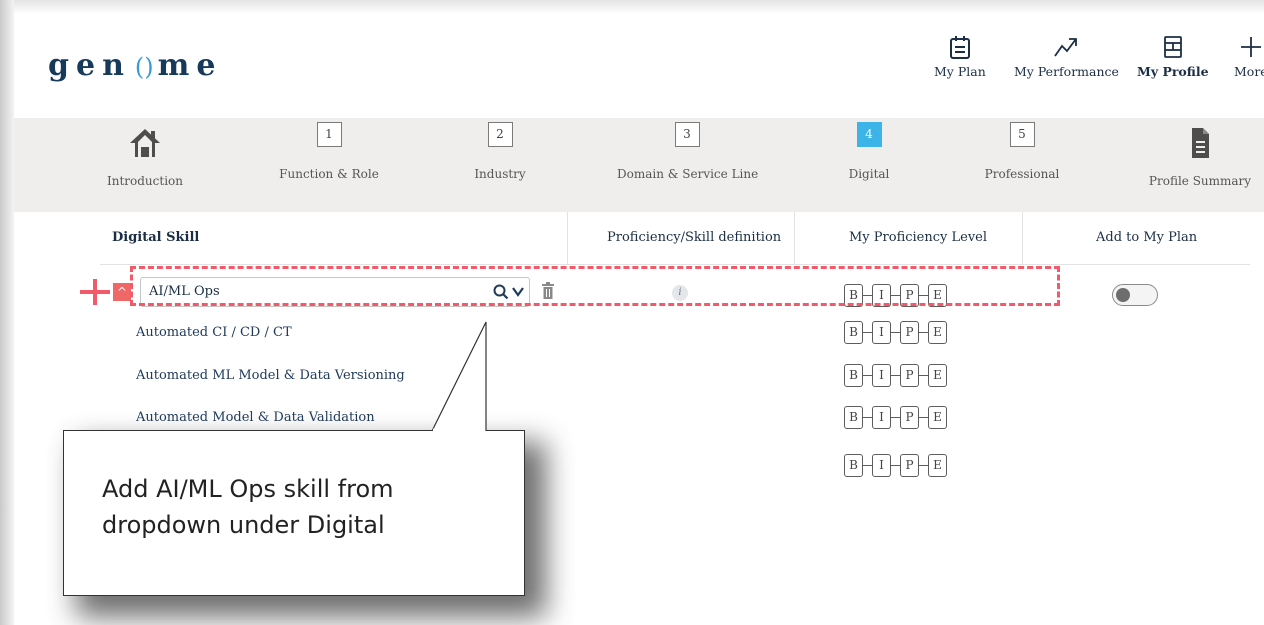  What do you see at coordinates (459, 376) in the screenshot?
I see `callout-pointer` at bounding box center [459, 376].